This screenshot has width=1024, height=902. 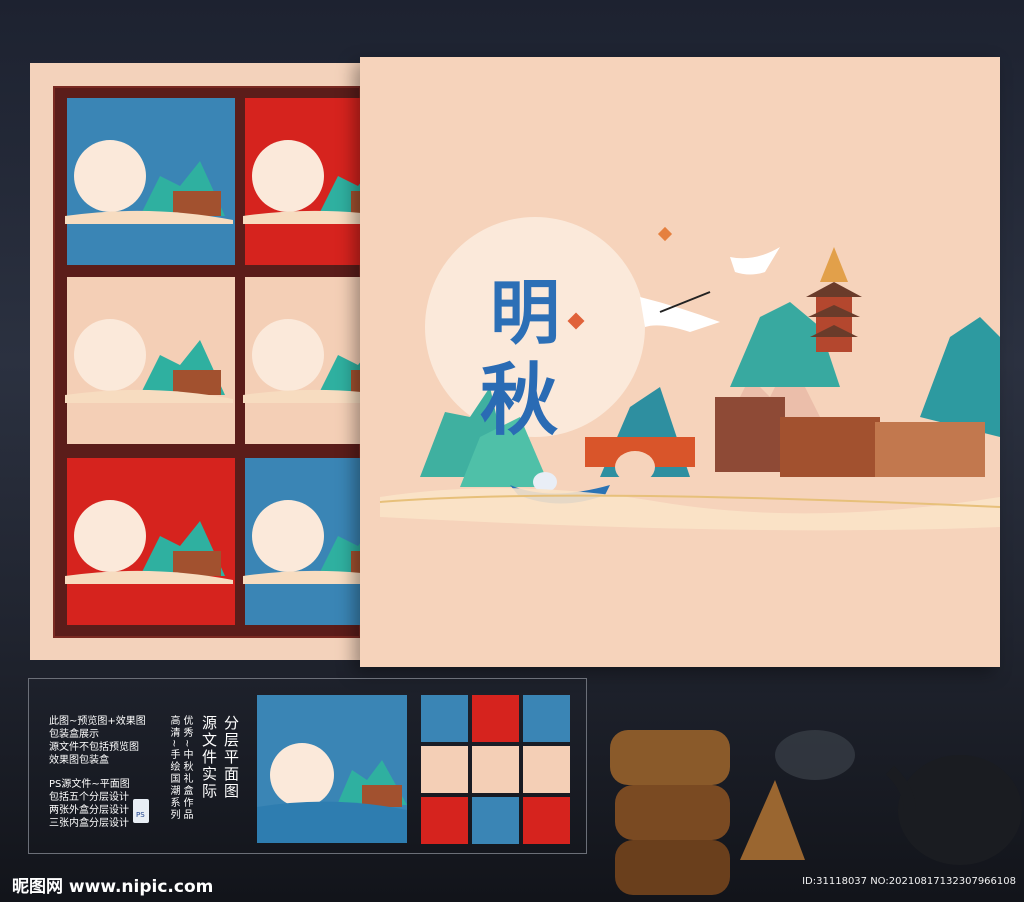 What do you see at coordinates (834, 299) in the screenshot?
I see `pagoda-icon` at bounding box center [834, 299].